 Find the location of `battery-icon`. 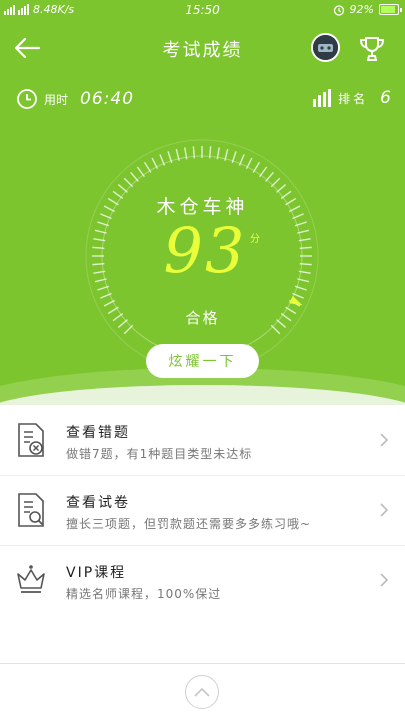

battery-icon is located at coordinates (390, 9).